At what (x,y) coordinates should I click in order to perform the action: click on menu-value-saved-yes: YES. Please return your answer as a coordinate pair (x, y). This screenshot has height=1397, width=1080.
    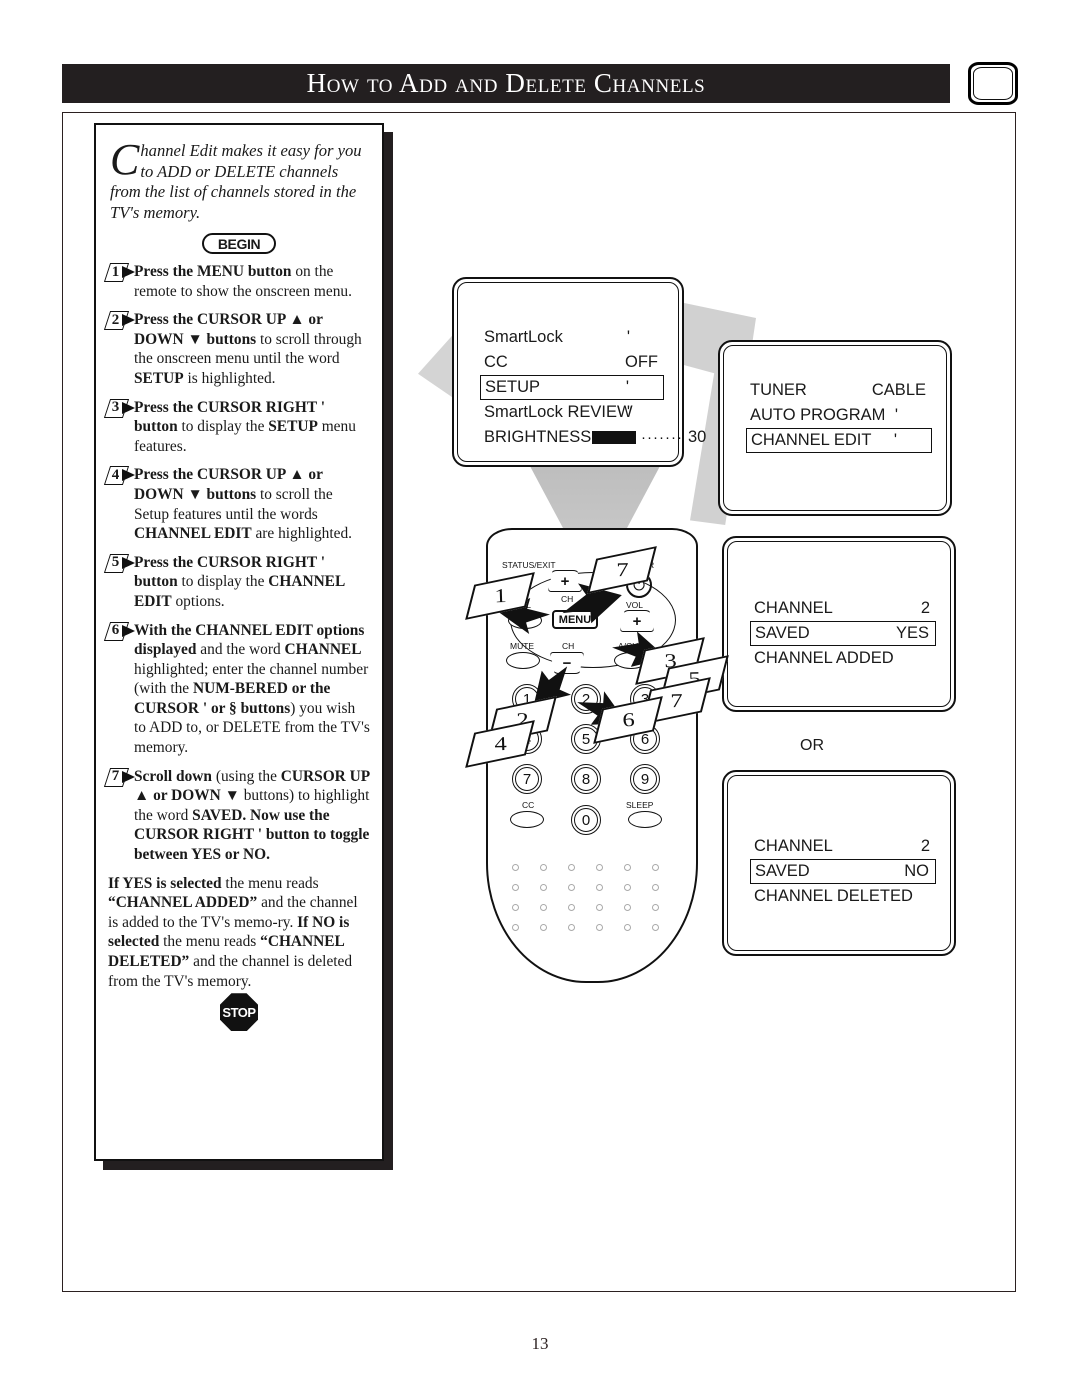
    Looking at the image, I should click on (912, 633).